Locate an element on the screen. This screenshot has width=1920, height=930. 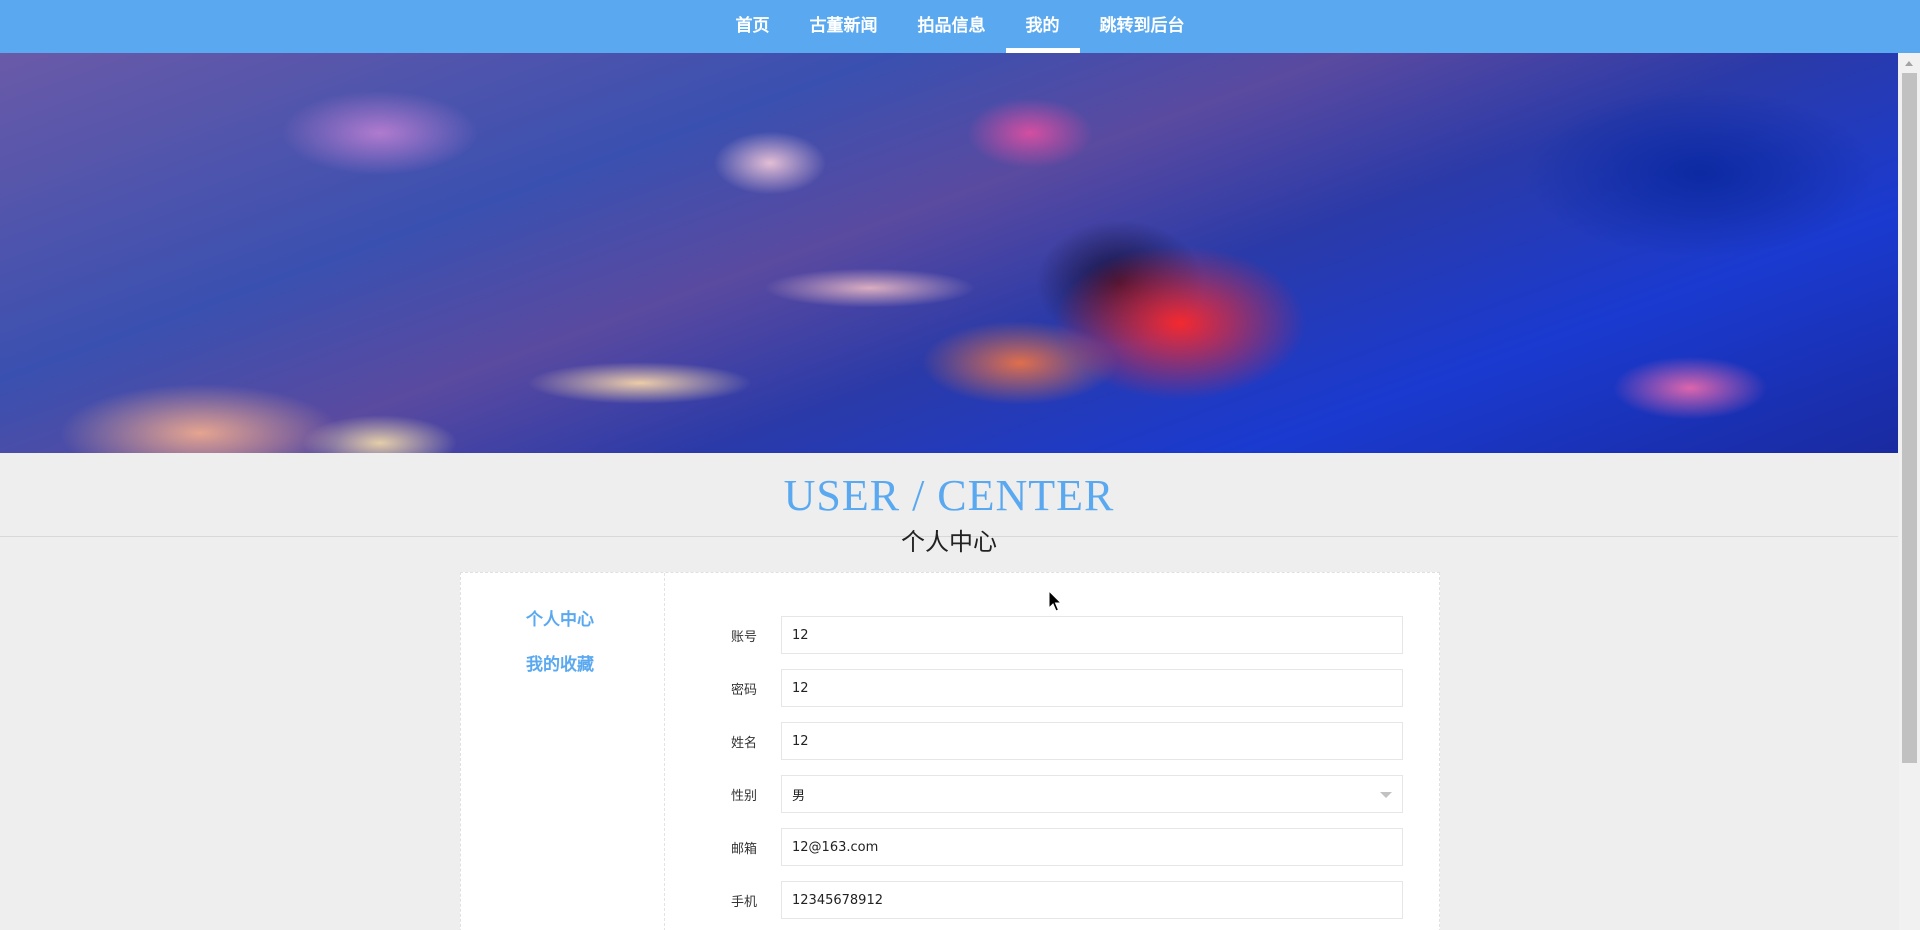
name-field: 12 is located at coordinates (1092, 741).